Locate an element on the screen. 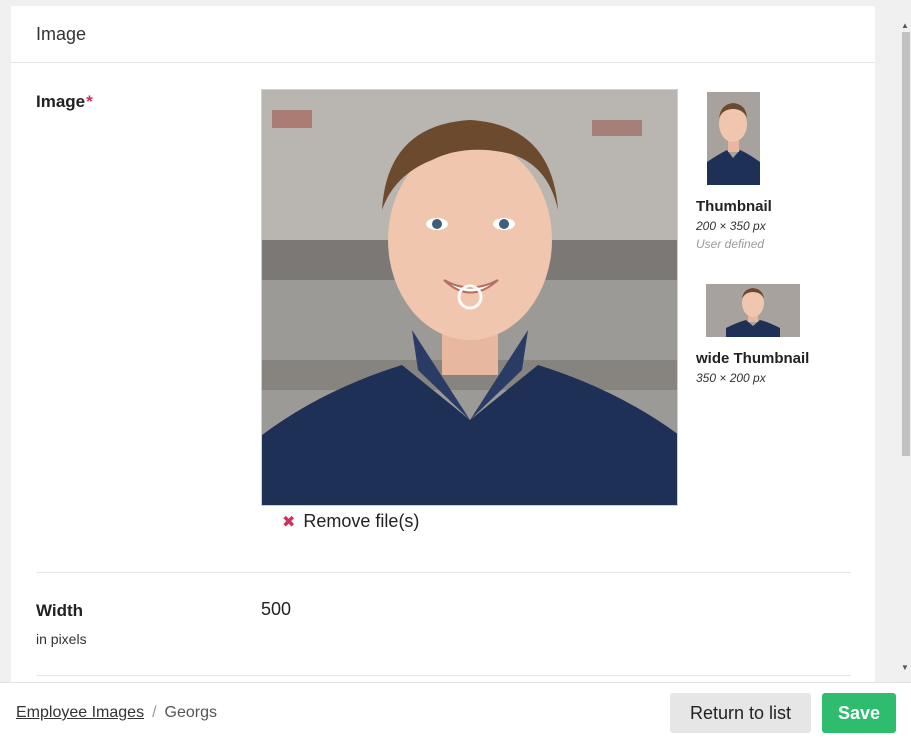 This screenshot has width=911, height=738. width-value: 500 is located at coordinates (276, 609).